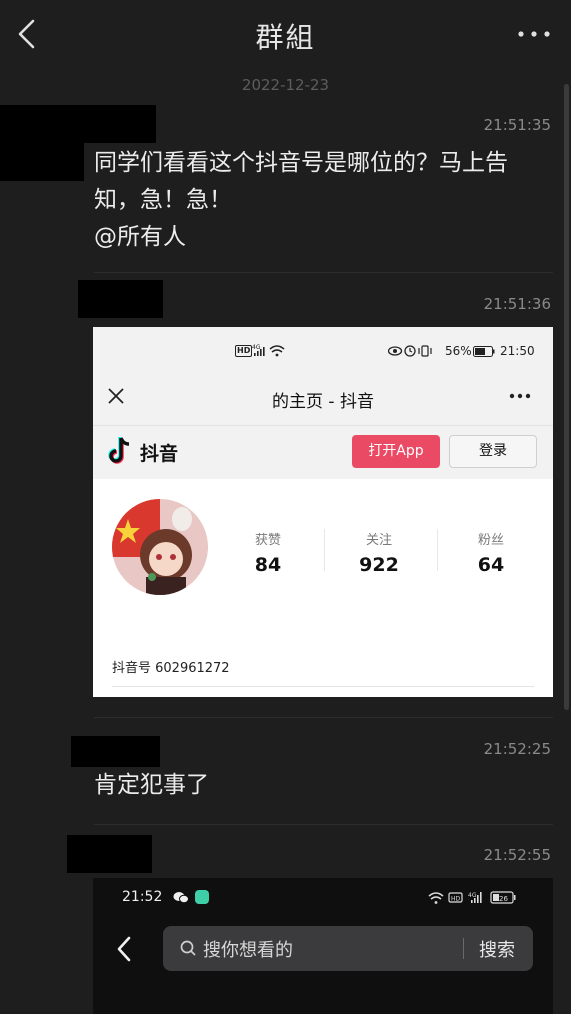 This screenshot has height=1014, width=571. What do you see at coordinates (42, 160) in the screenshot?
I see `redacted-avatar` at bounding box center [42, 160].